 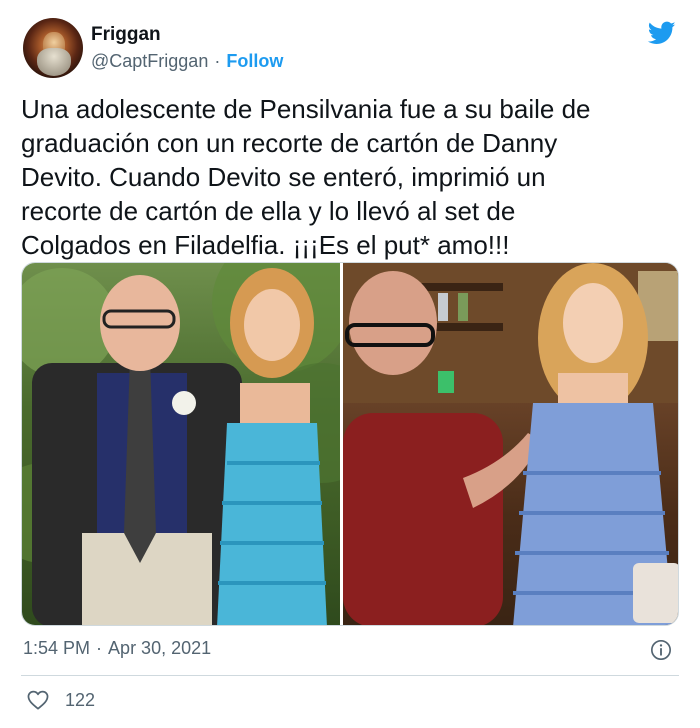 I want to click on heart-icon, so click(x=38, y=700).